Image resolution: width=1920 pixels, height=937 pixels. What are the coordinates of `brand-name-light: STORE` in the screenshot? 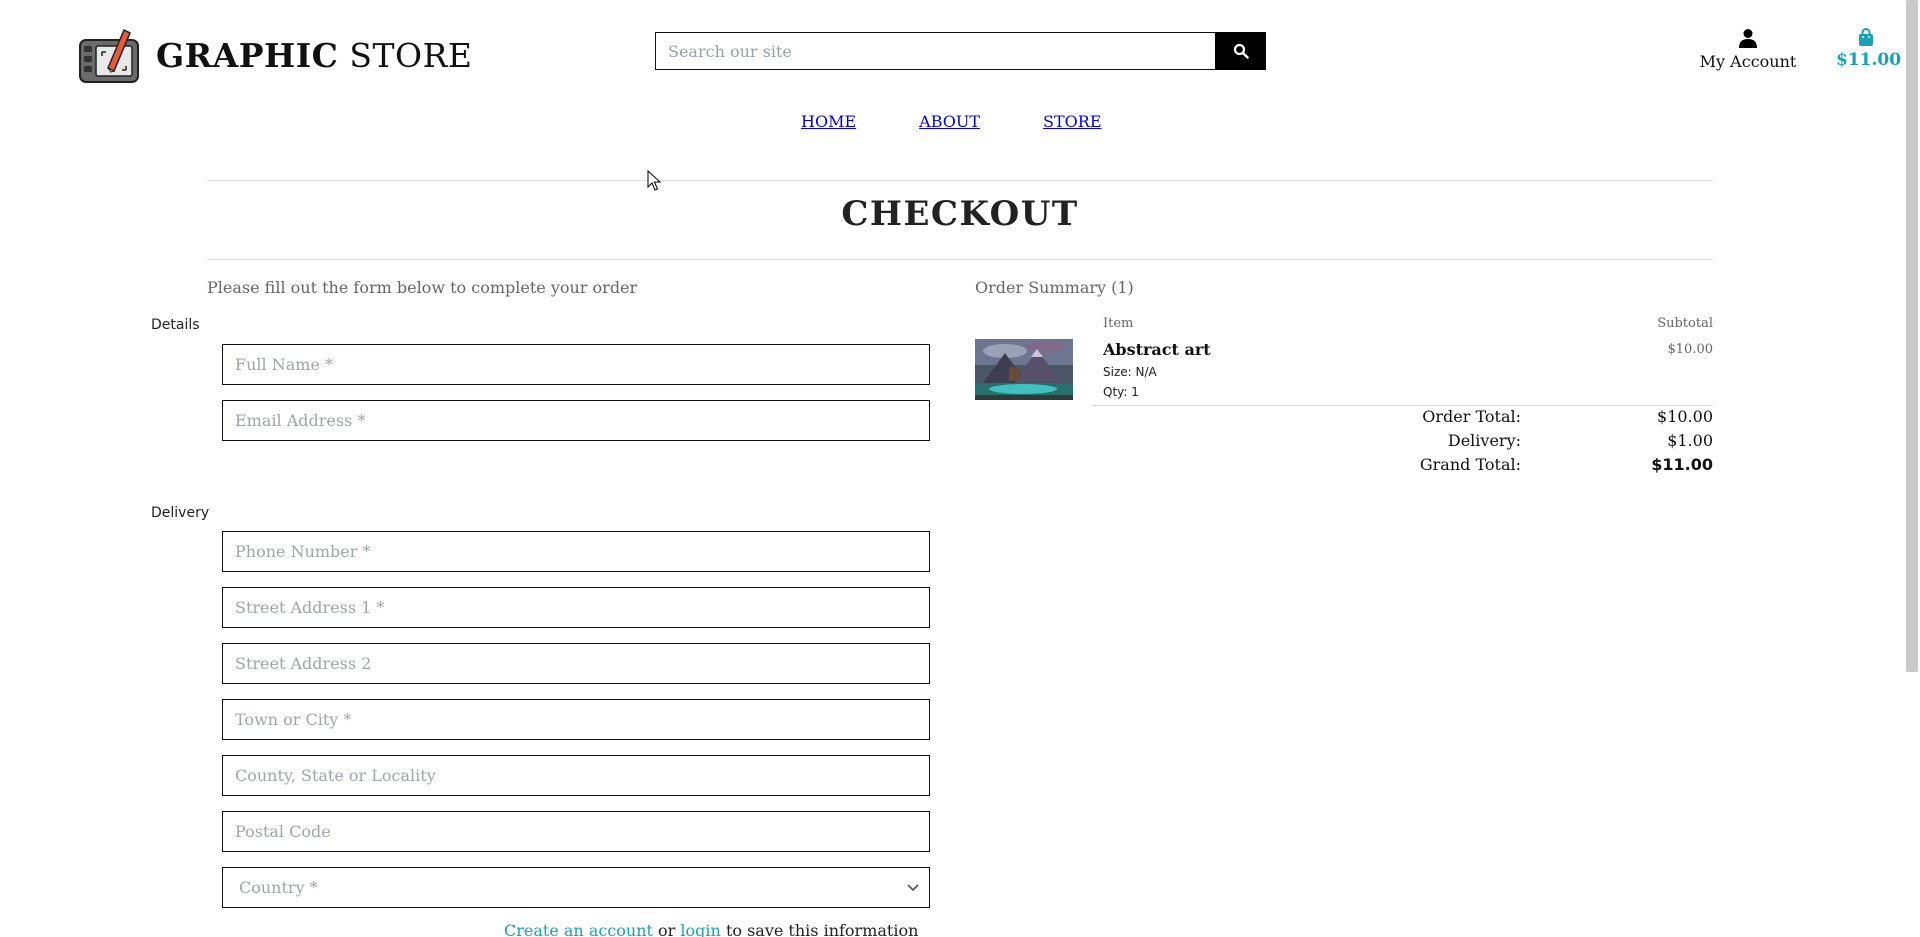 It's located at (411, 55).